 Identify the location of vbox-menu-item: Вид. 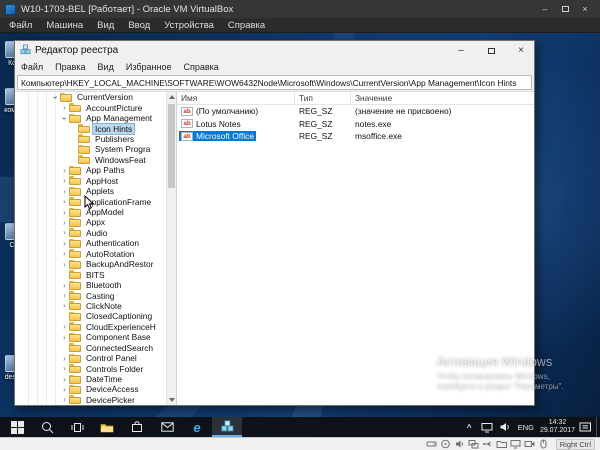
(105, 25).